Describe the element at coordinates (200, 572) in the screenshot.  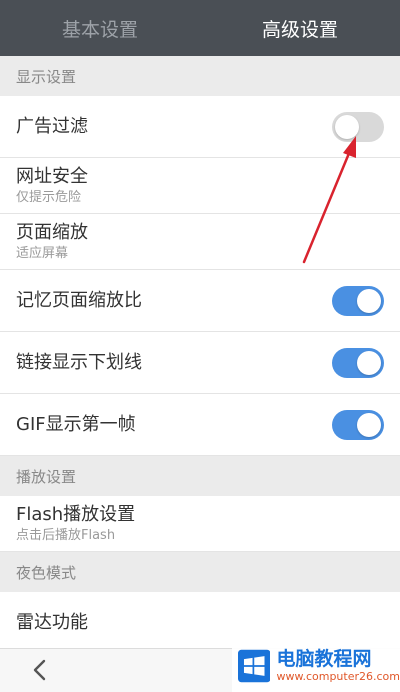
I see `section-header-night-mode: 夜色模式` at that location.